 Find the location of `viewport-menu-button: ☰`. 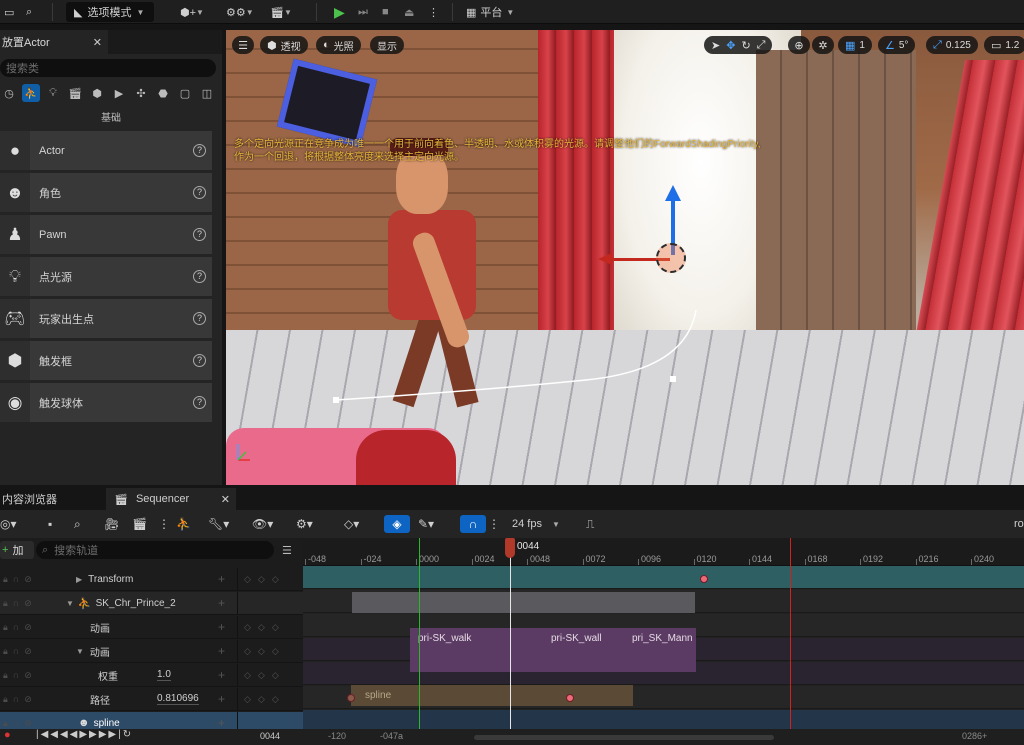

viewport-menu-button: ☰ is located at coordinates (243, 45).